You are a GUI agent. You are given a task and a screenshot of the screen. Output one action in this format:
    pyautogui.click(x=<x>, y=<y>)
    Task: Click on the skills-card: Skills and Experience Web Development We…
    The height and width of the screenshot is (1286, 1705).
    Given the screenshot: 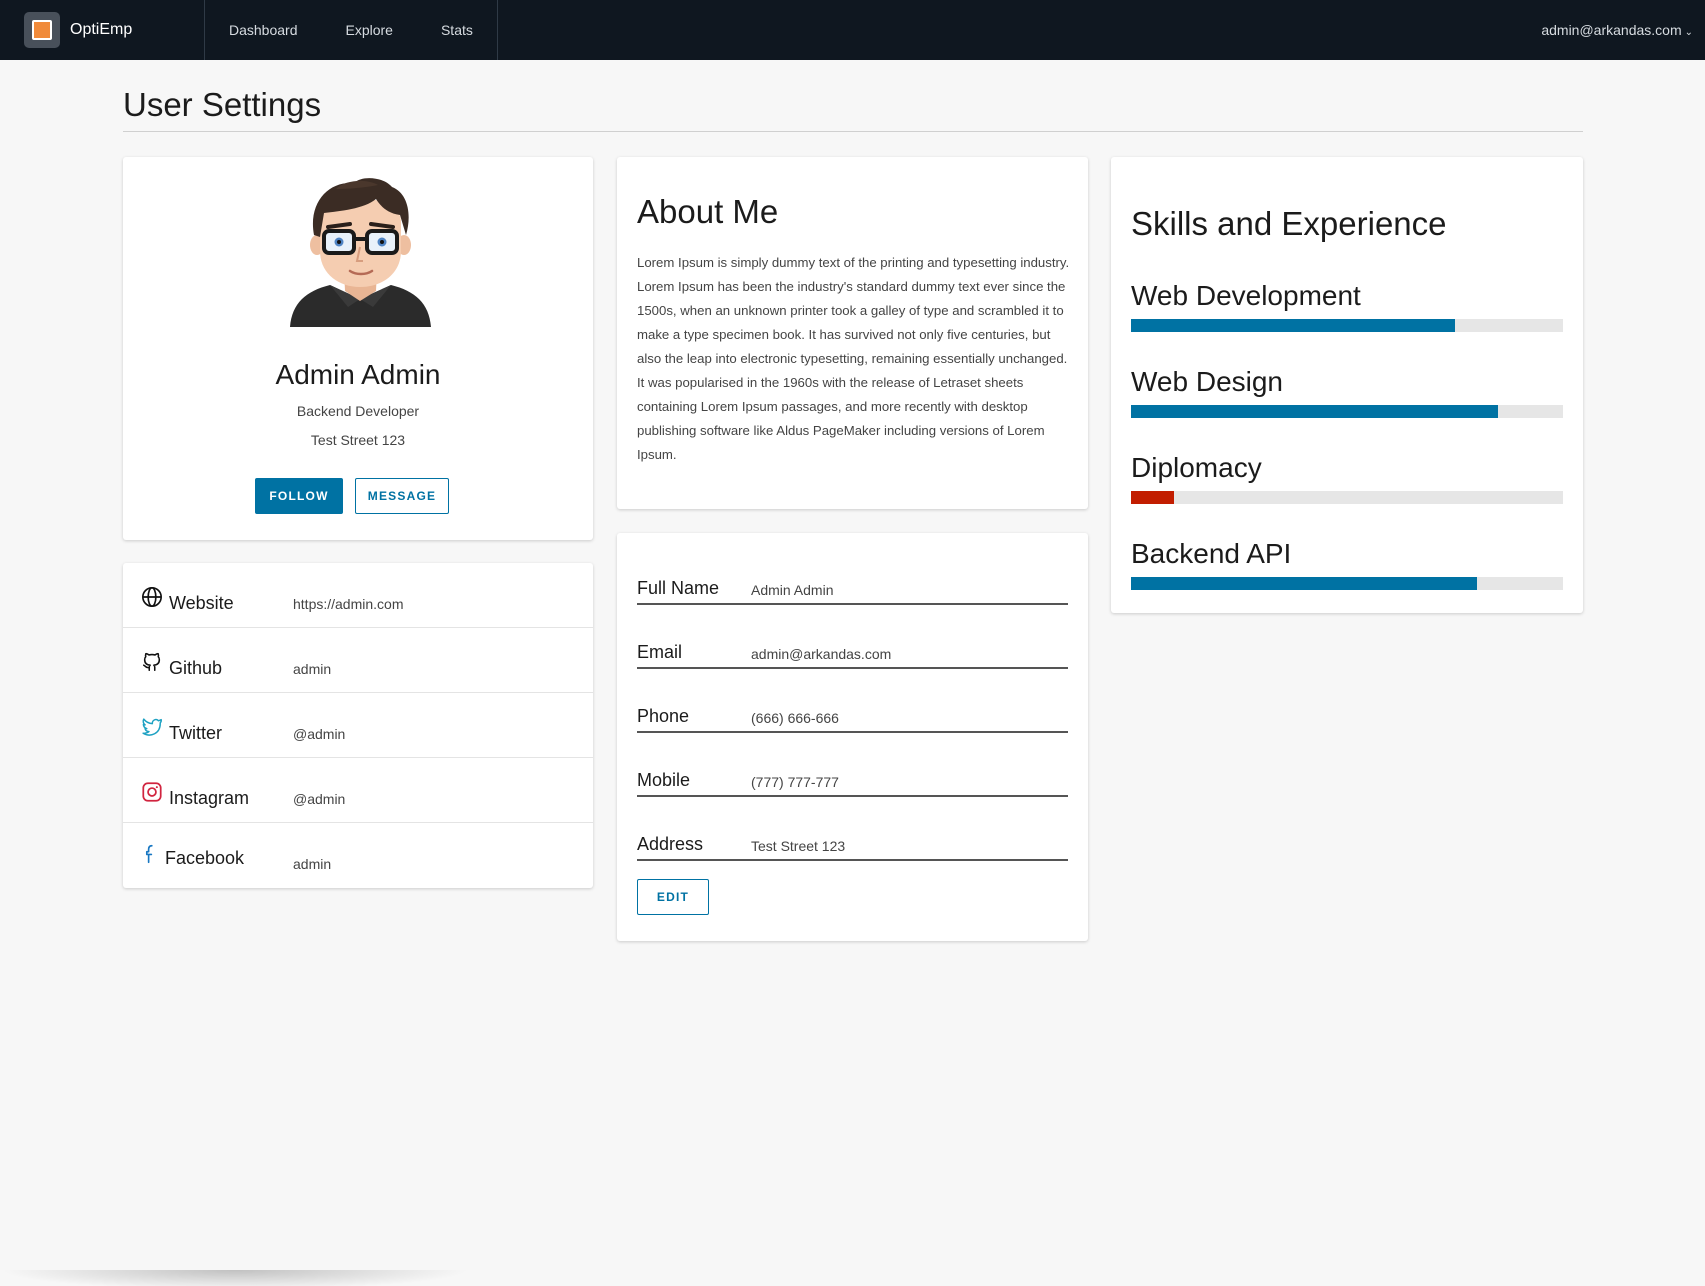 What is the action you would take?
    pyautogui.click(x=1347, y=385)
    